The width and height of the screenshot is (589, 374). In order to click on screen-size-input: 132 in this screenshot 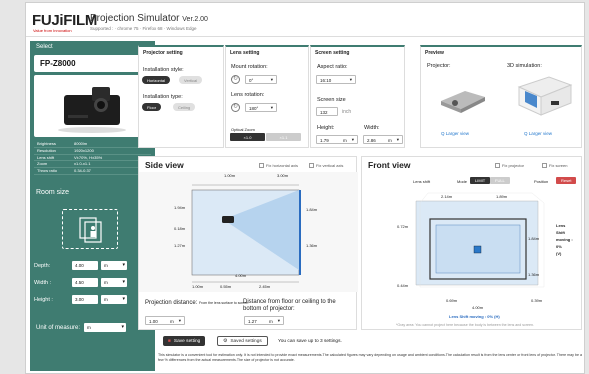, I will do `click(327, 111)`.